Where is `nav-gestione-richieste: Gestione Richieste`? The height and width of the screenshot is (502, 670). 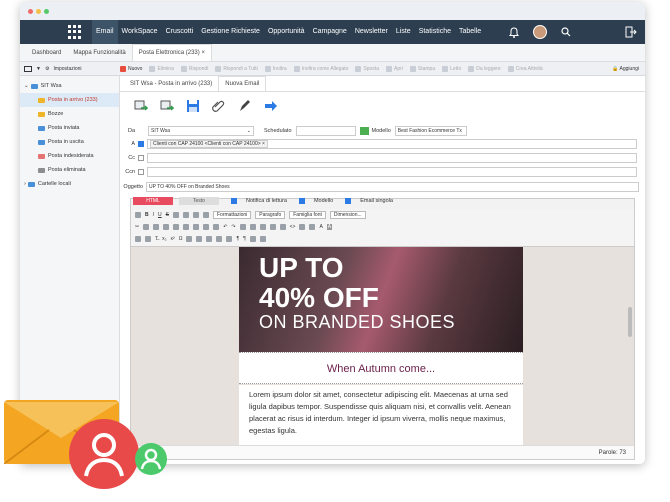
nav-gestione-richieste: Gestione Richieste is located at coordinates (230, 32).